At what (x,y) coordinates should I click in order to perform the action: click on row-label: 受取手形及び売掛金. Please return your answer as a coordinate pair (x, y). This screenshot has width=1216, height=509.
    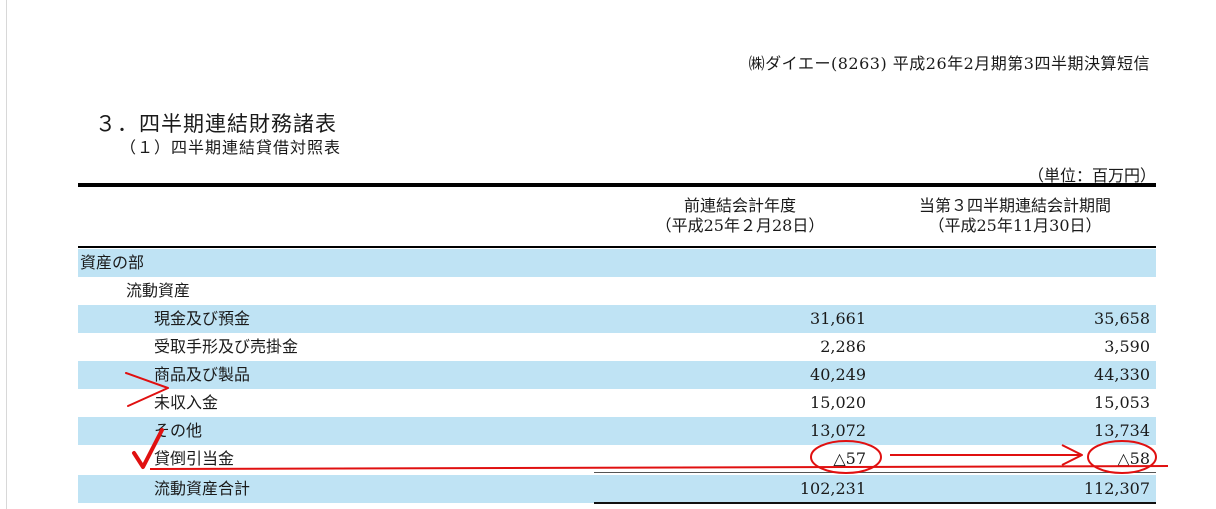
    Looking at the image, I should click on (226, 346).